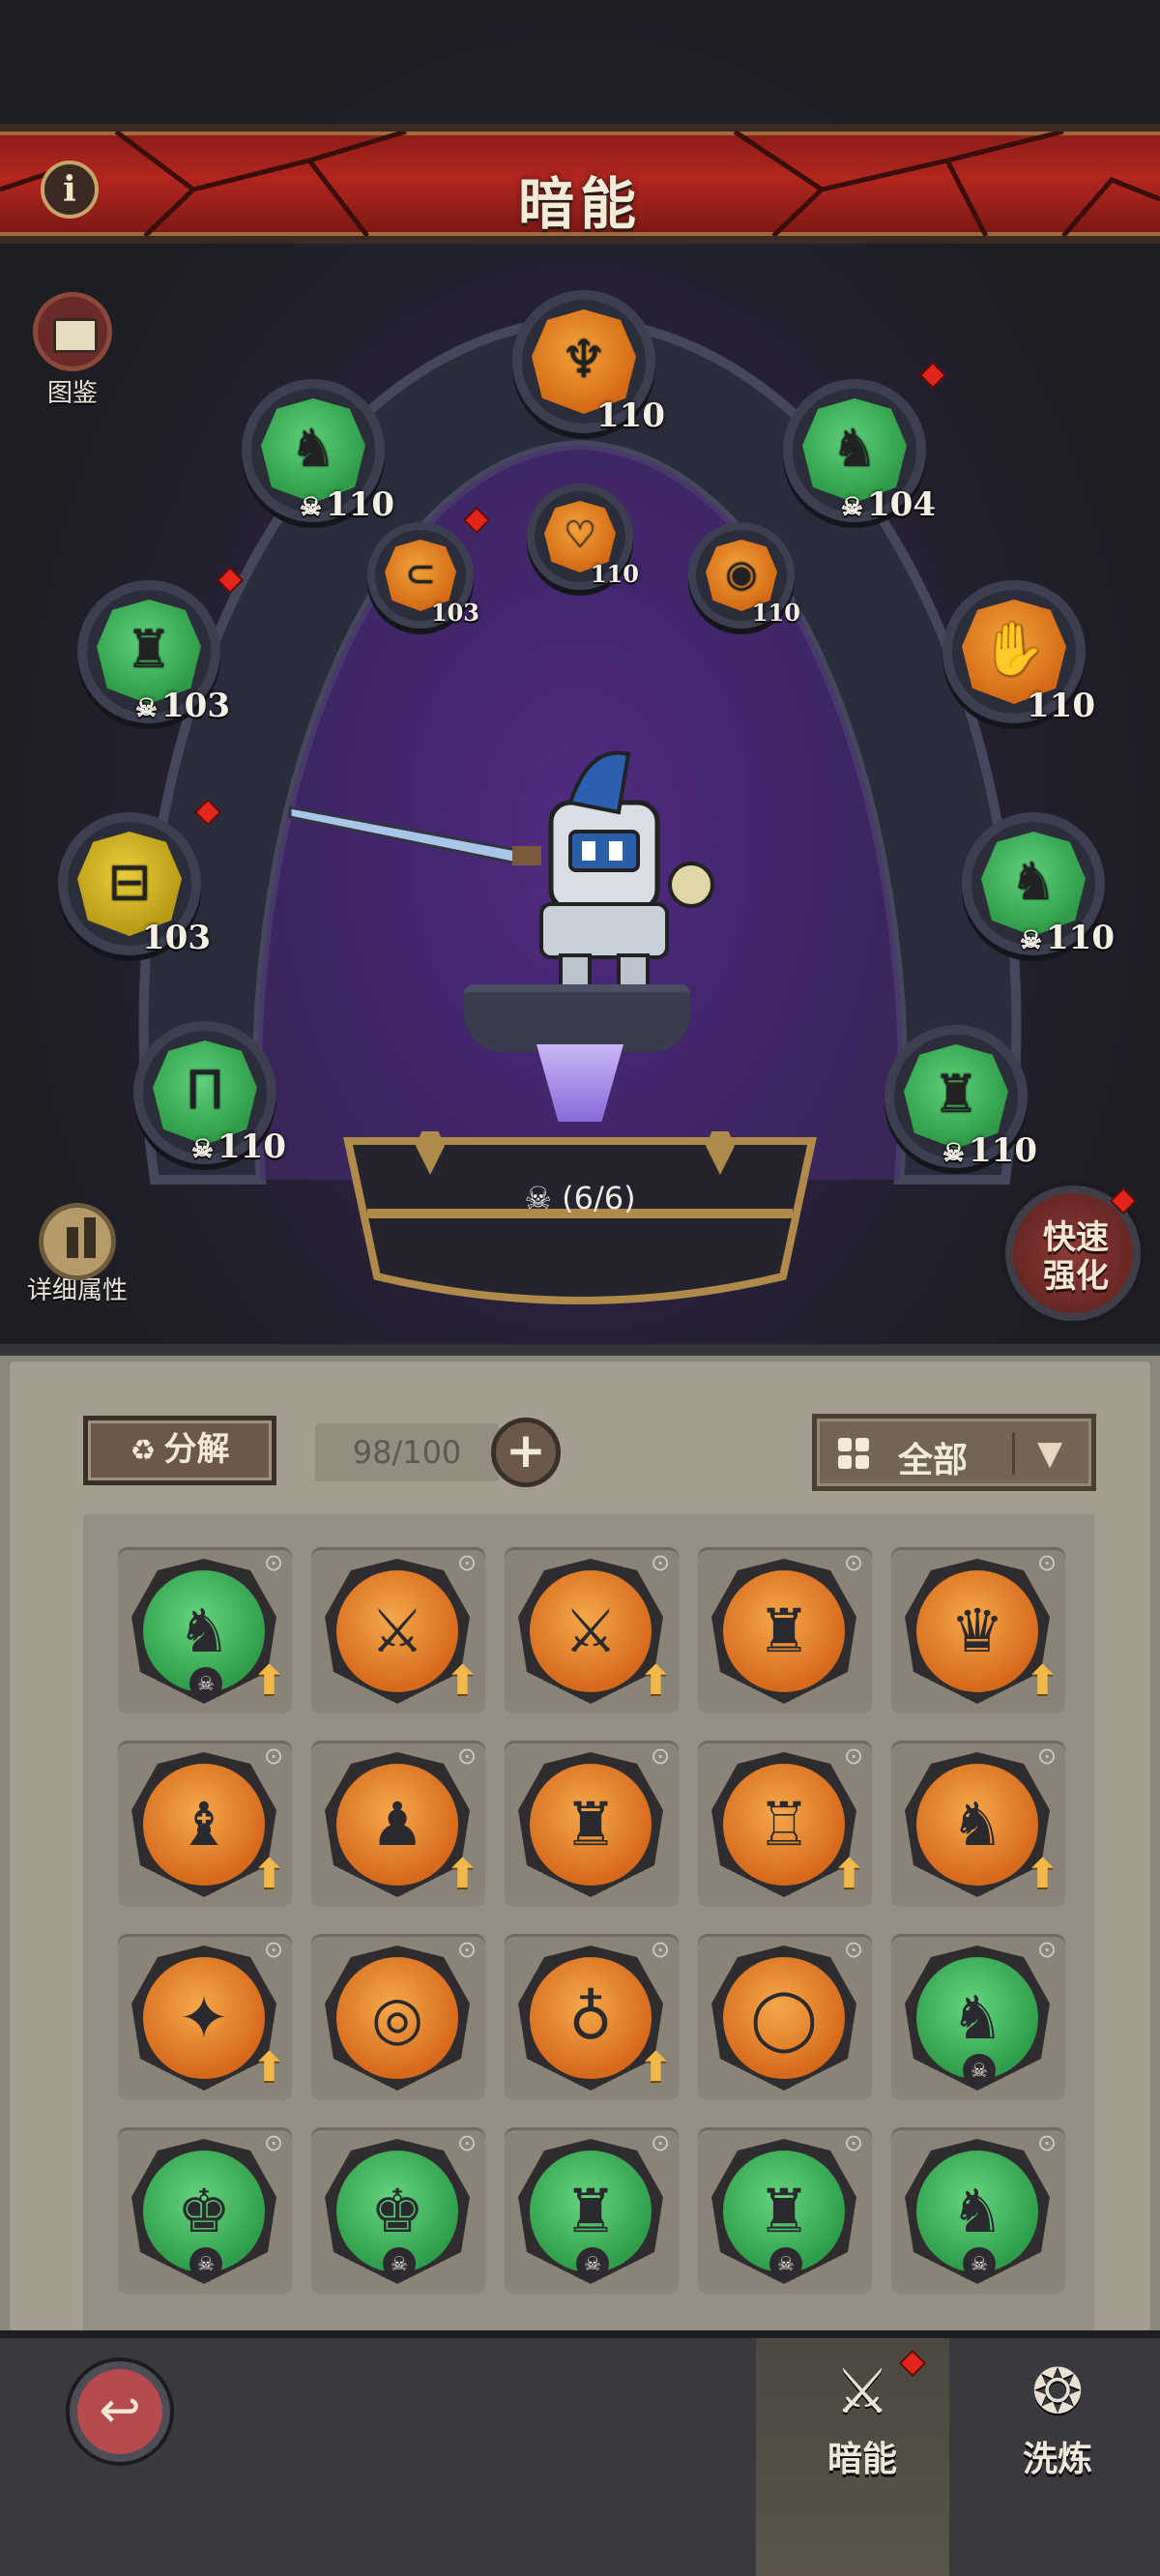 Image resolution: width=1160 pixels, height=2576 pixels. I want to click on inventory-item: ♟ ⊙ ⬆, so click(398, 1824).